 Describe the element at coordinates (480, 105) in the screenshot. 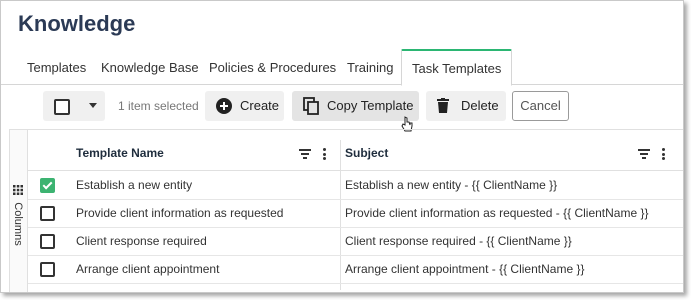

I see `delete-label: Delete` at that location.